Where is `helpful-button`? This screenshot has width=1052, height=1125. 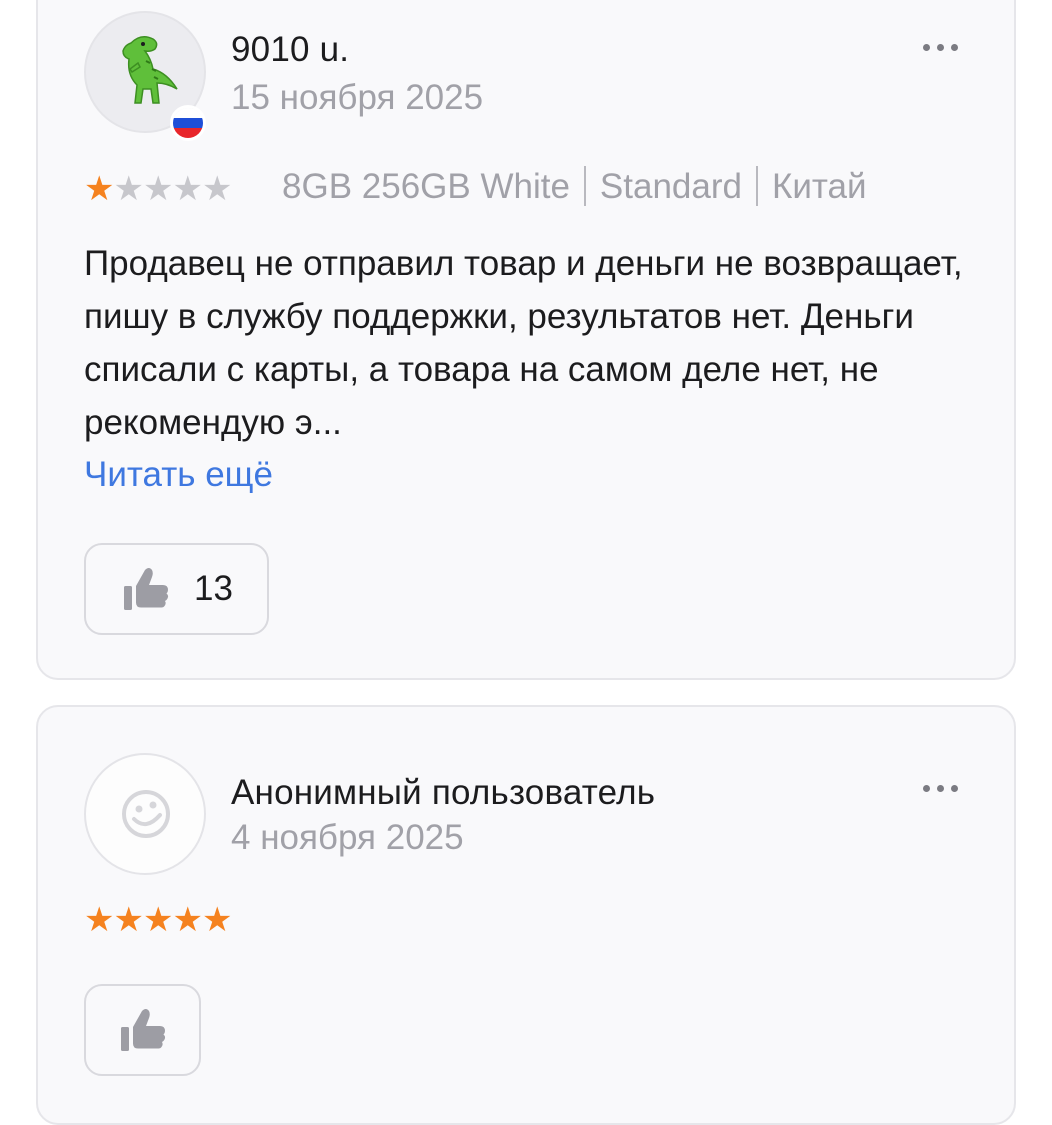 helpful-button is located at coordinates (142, 1030).